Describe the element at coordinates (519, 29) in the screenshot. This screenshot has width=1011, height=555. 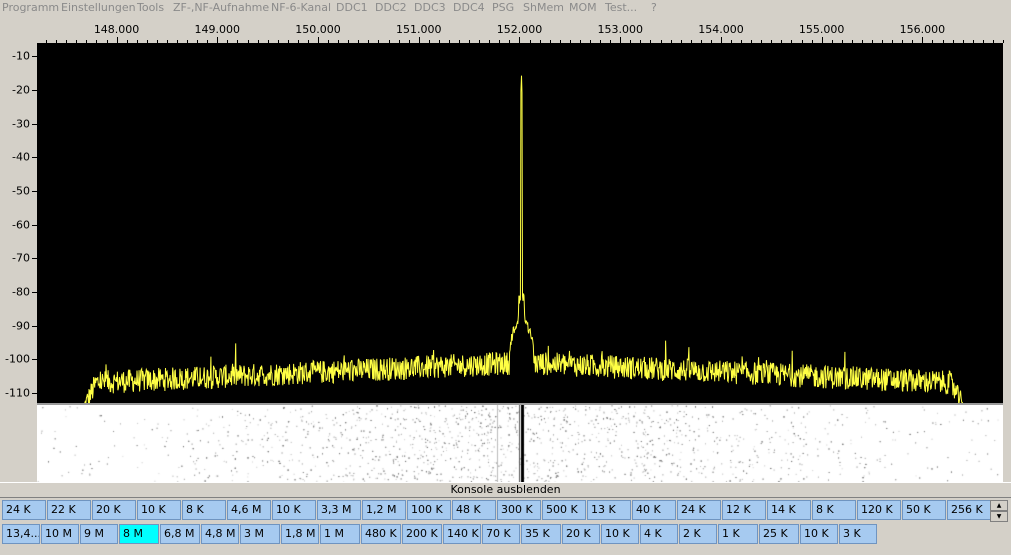
I see `frequency-tick-label: 152.000` at that location.